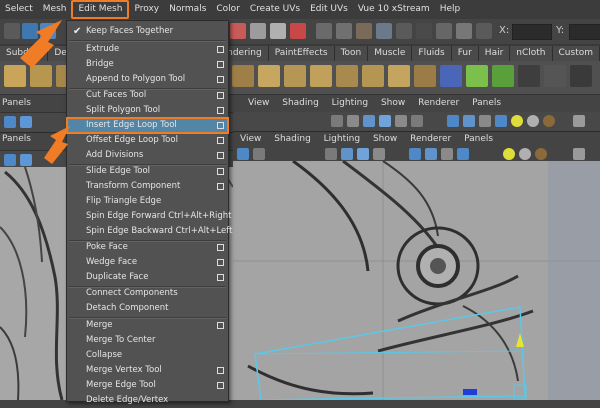 The width and height of the screenshot is (600, 408). What do you see at coordinates (275, 9) in the screenshot?
I see `menu-create-uvs: Create UVs` at bounding box center [275, 9].